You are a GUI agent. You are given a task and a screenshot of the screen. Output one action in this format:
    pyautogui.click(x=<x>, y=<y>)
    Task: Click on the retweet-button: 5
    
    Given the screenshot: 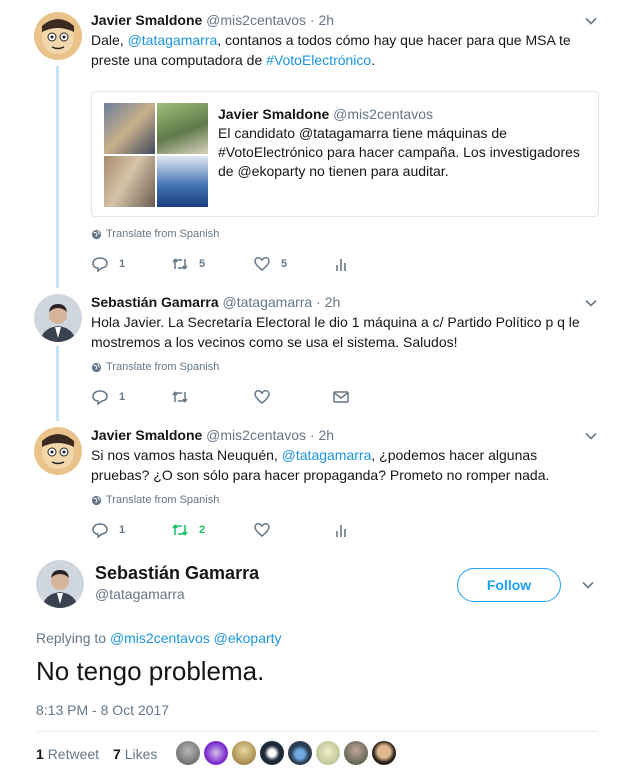 What is the action you would take?
    pyautogui.click(x=188, y=264)
    